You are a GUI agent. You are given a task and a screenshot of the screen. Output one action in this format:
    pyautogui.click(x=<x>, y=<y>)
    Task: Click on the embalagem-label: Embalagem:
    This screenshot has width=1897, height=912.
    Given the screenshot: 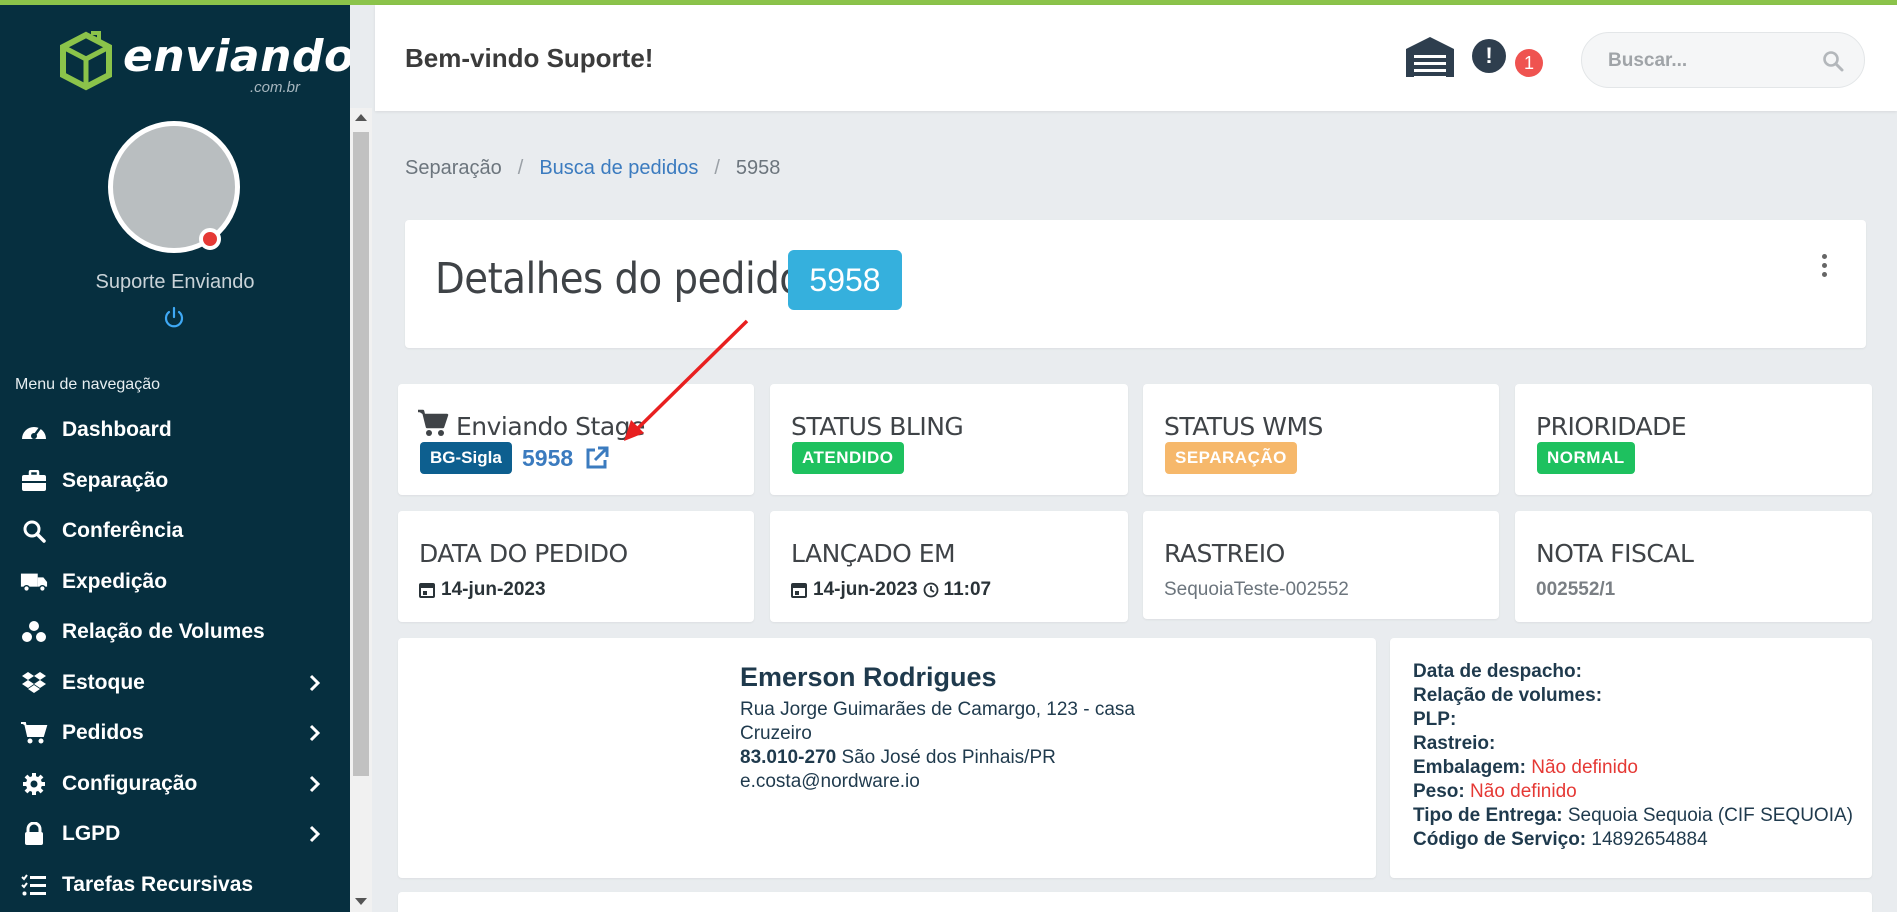 What is the action you would take?
    pyautogui.click(x=1469, y=767)
    